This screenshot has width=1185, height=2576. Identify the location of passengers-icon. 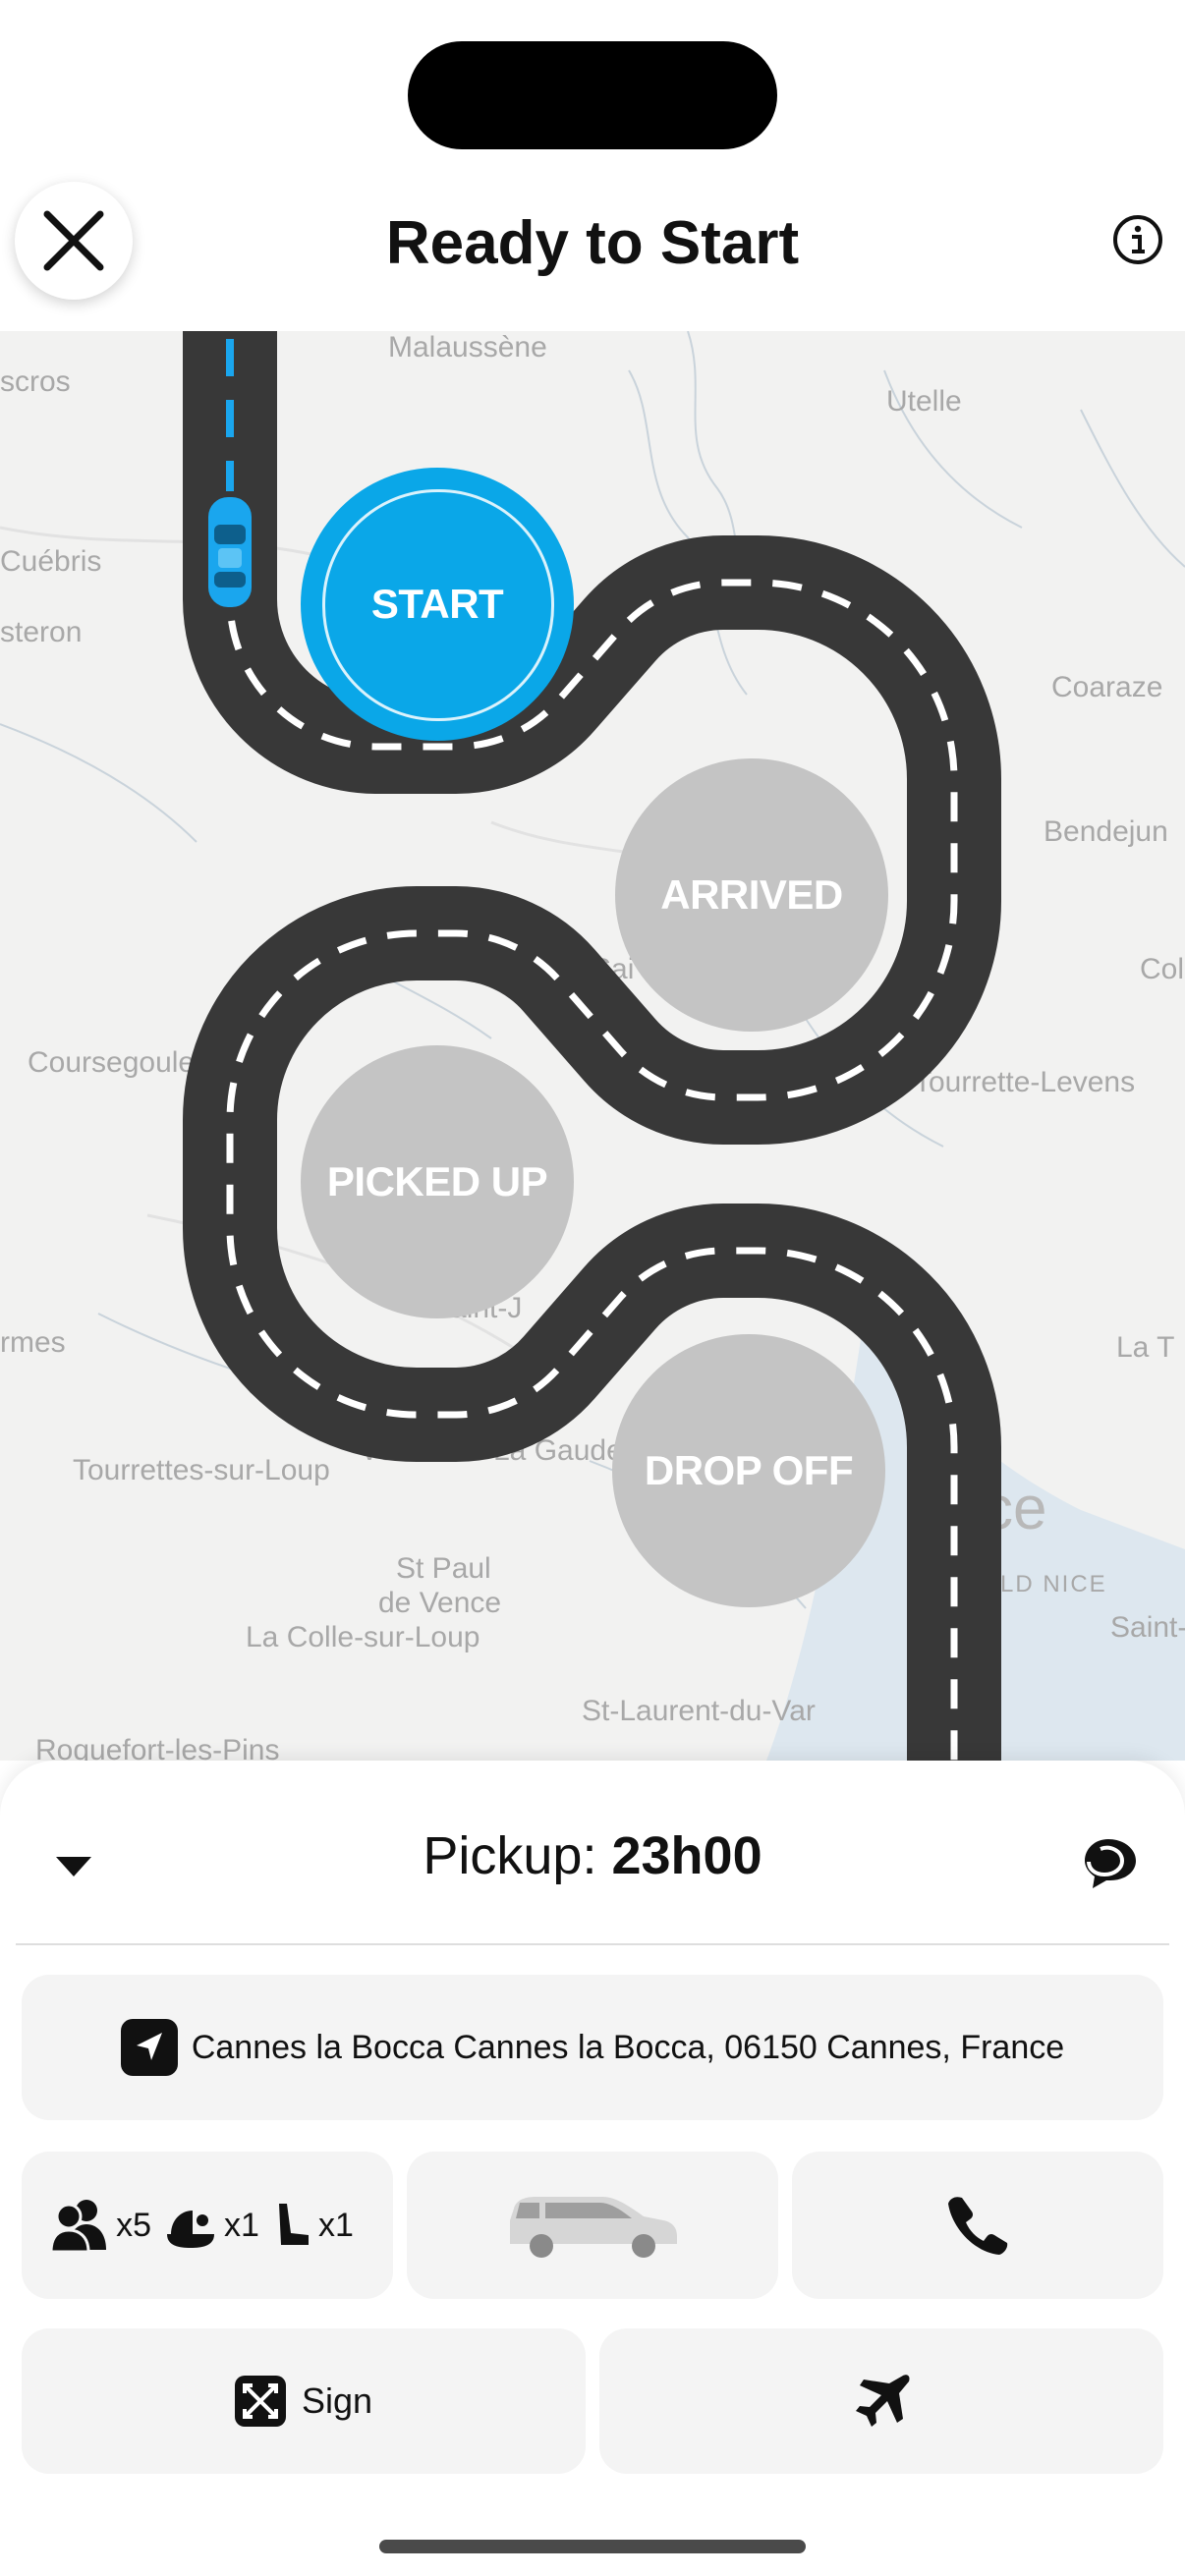
(78, 2227).